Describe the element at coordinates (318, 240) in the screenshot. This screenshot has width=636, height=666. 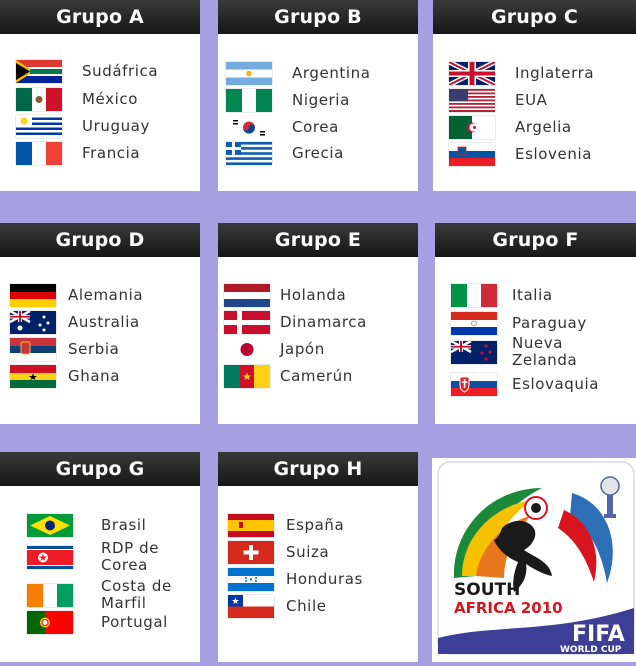
I see `group-title: Grupo E` at that location.